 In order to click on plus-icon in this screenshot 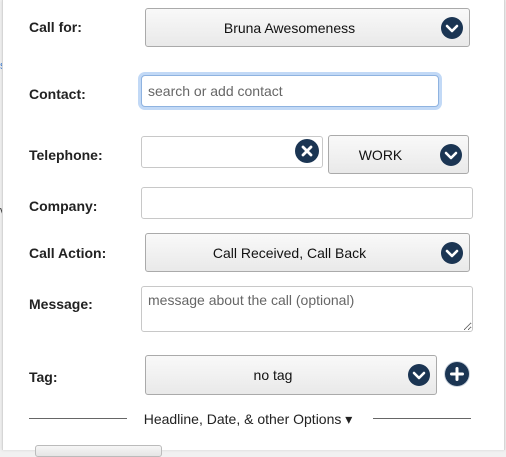, I will do `click(457, 374)`.